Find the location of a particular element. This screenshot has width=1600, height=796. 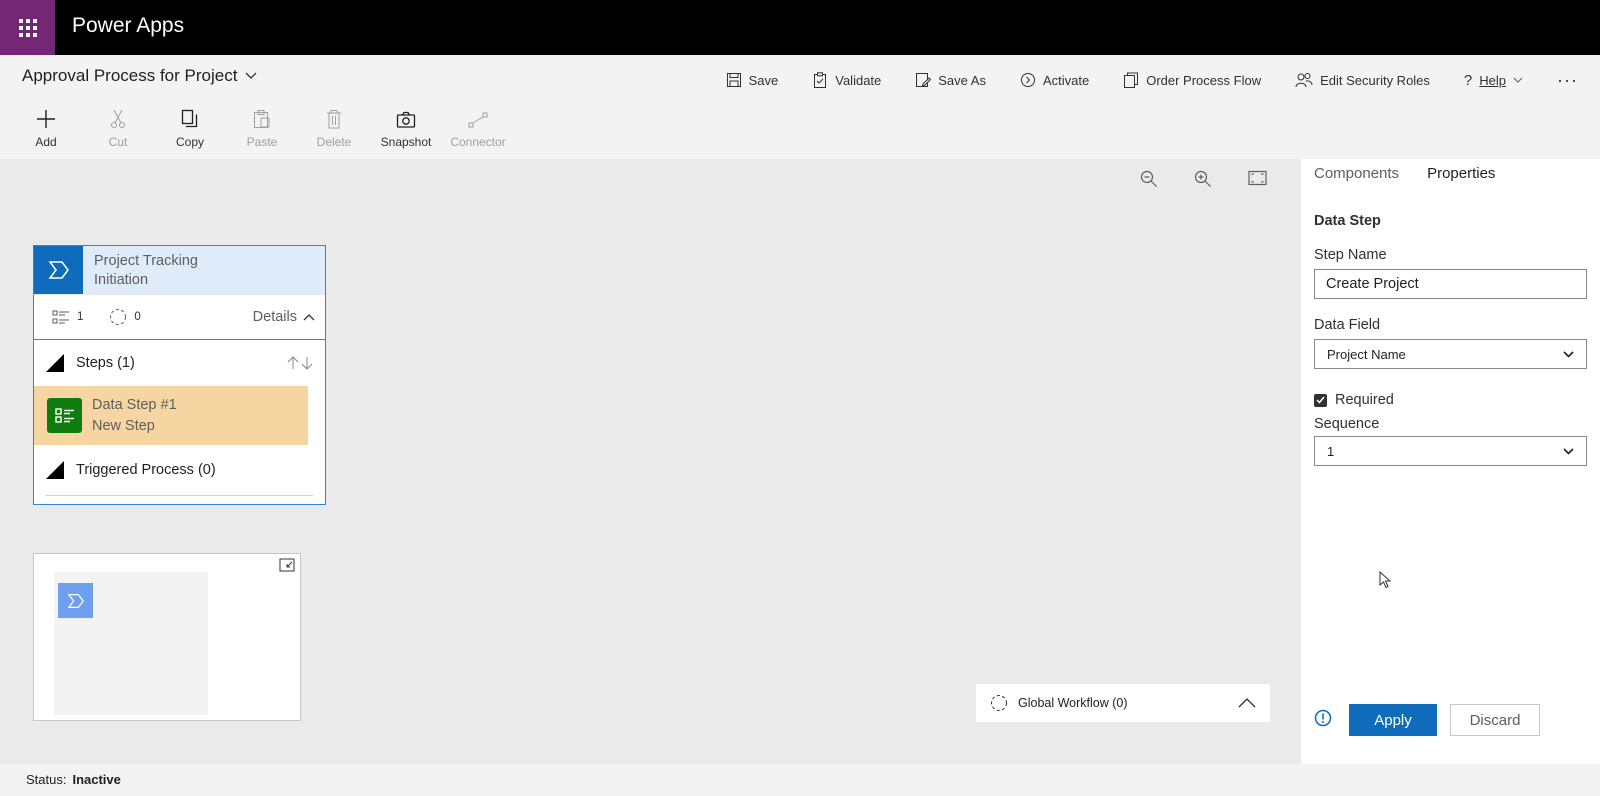

waffle-icon is located at coordinates (27, 27).